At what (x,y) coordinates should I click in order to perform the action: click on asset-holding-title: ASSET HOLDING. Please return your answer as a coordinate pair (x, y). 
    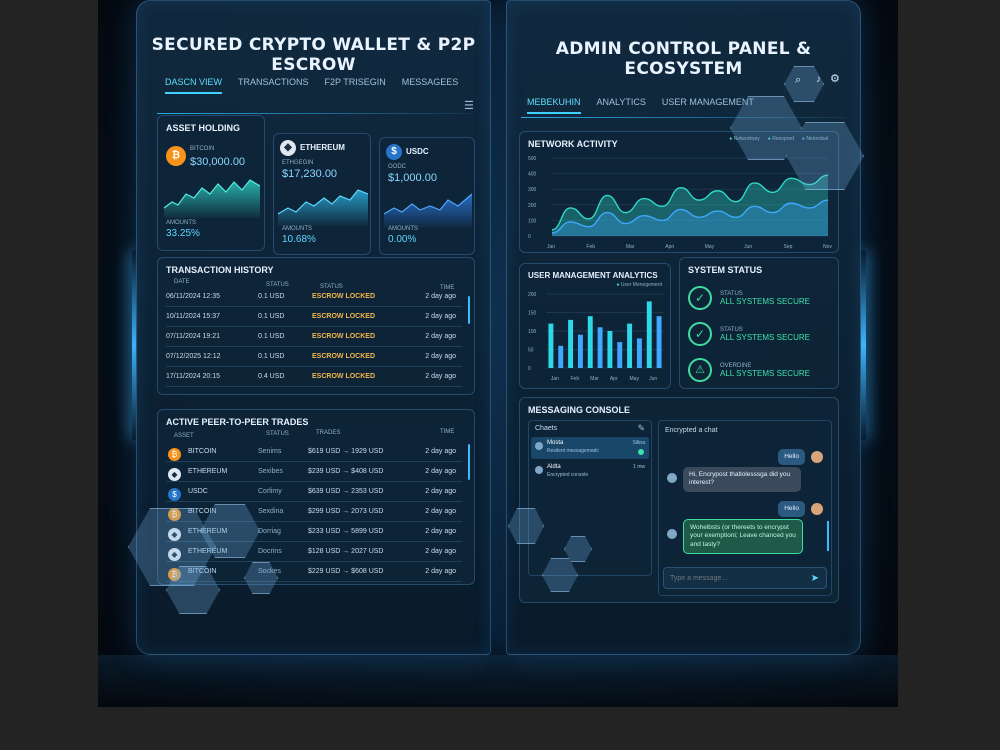
    Looking at the image, I should click on (203, 128).